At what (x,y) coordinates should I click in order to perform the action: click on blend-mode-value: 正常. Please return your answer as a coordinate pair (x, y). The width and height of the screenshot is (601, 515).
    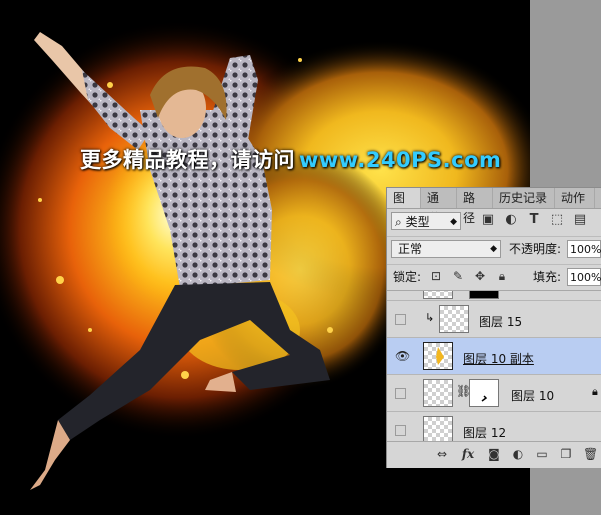
    Looking at the image, I should click on (410, 249).